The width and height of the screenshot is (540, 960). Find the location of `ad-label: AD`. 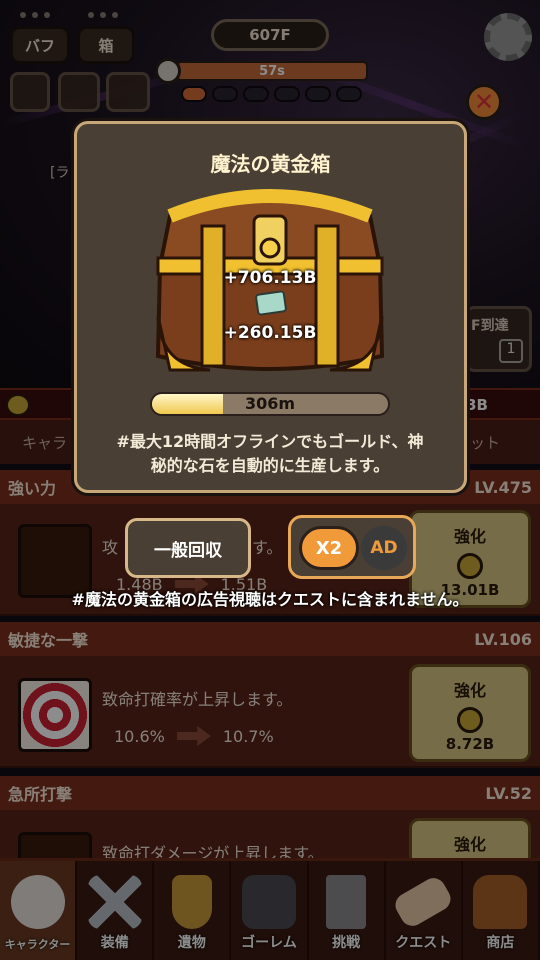

ad-label: AD is located at coordinates (384, 548).